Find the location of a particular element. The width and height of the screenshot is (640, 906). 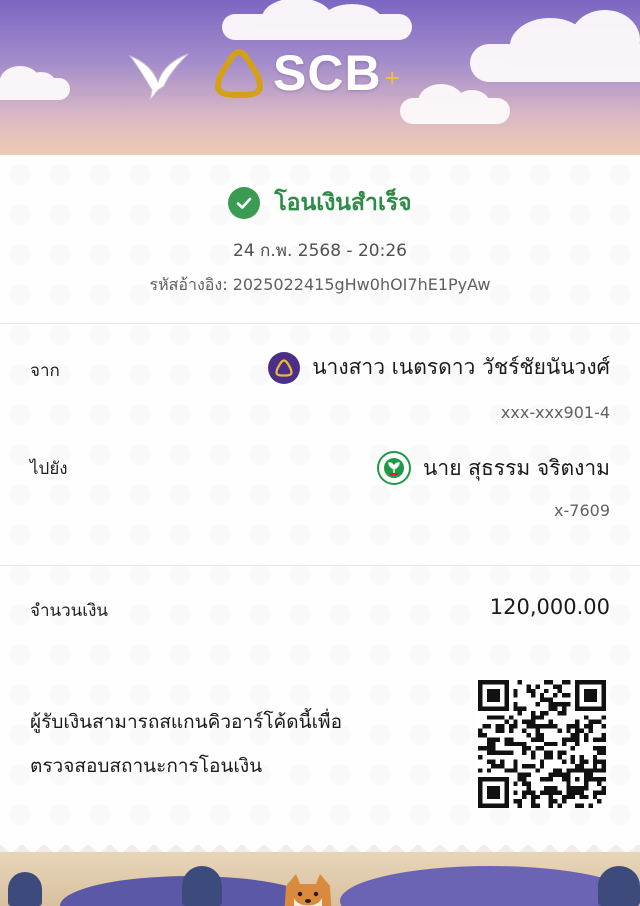

footer-illustration is located at coordinates (320, 879).